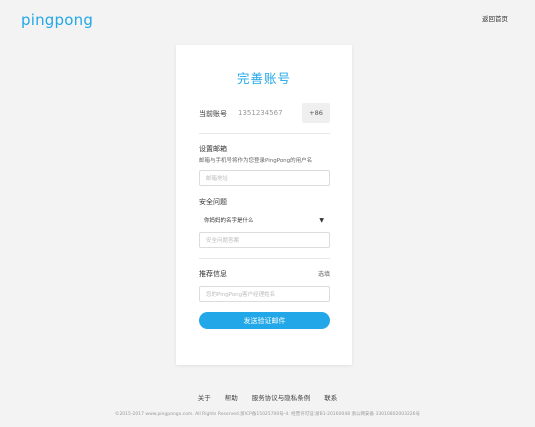 The height and width of the screenshot is (427, 535). What do you see at coordinates (213, 274) in the screenshot?
I see `referral-section-label: 推荐信息` at bounding box center [213, 274].